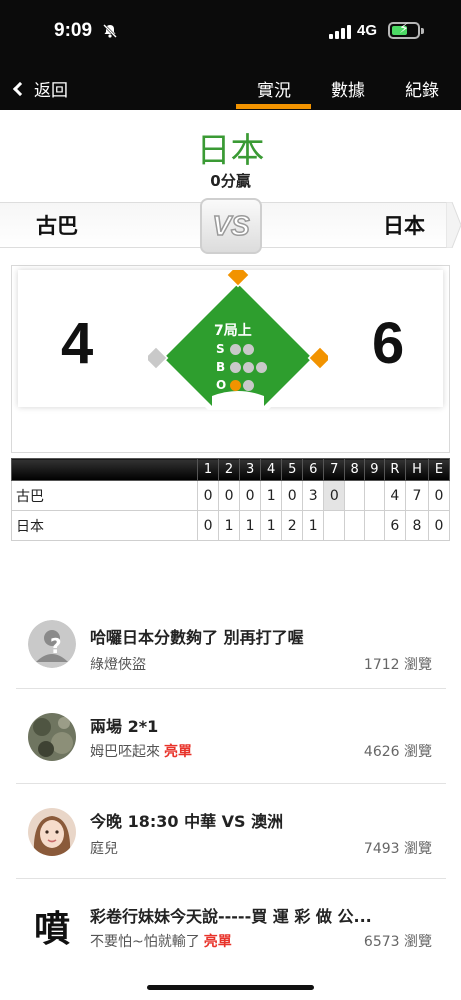  I want to click on out-count: O, so click(236, 385).